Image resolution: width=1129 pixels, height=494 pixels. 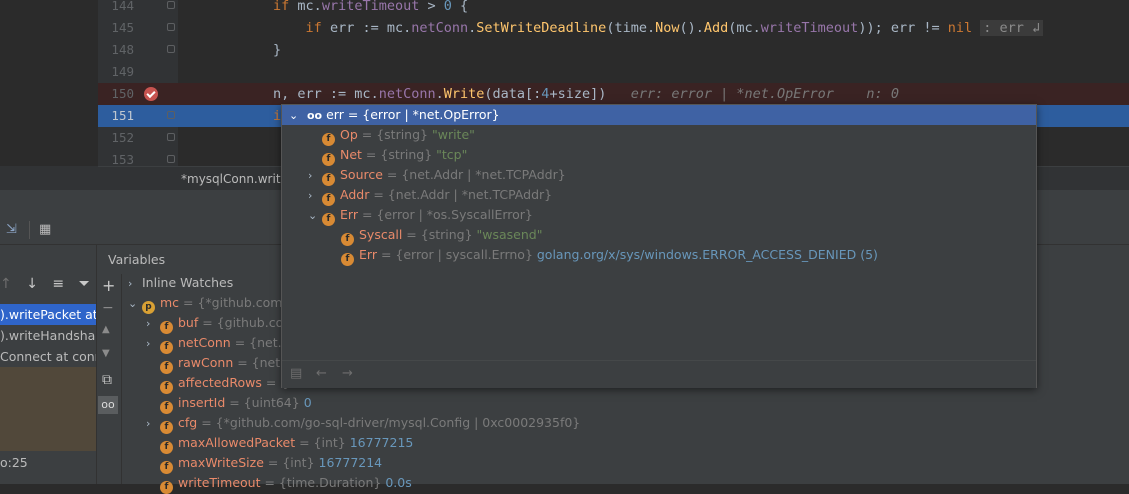 I want to click on variable-name: Inline Watches, so click(x=188, y=282).